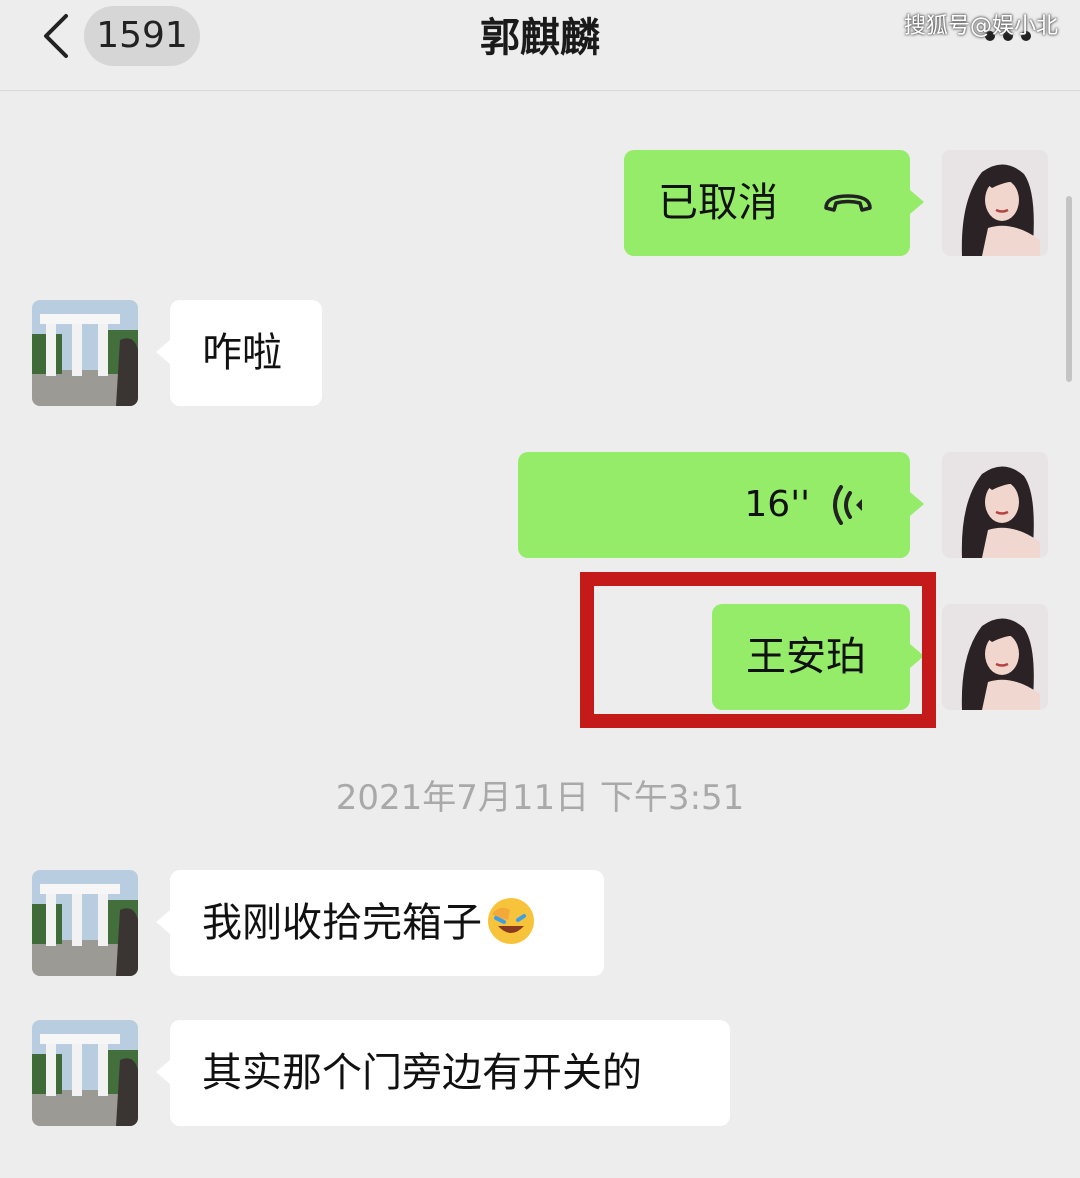 Image resolution: width=1080 pixels, height=1178 pixels. I want to click on message-text: 咋啦, so click(242, 353).